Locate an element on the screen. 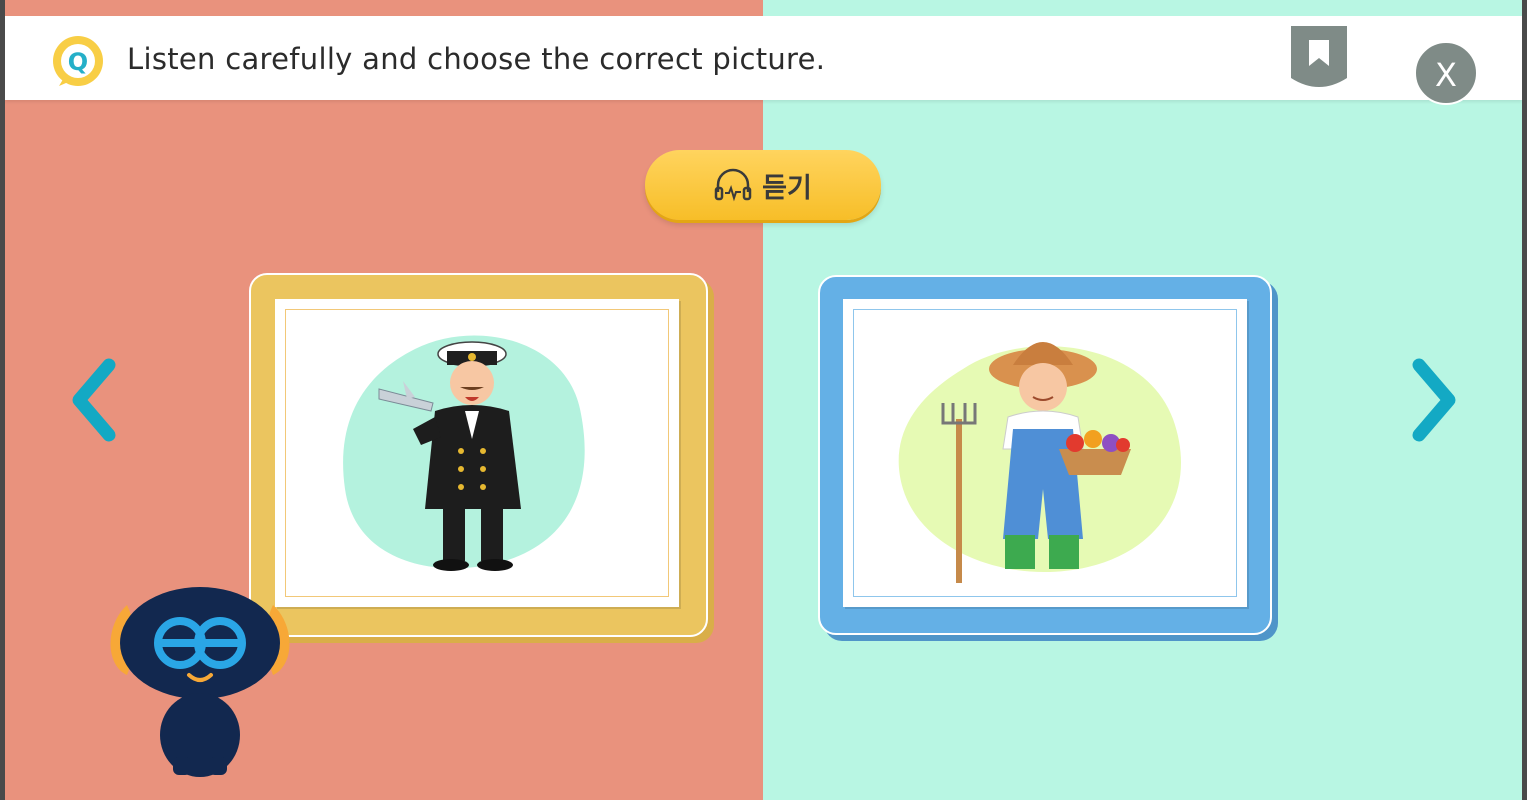  prev-arrow-icon is located at coordinates (95, 400).